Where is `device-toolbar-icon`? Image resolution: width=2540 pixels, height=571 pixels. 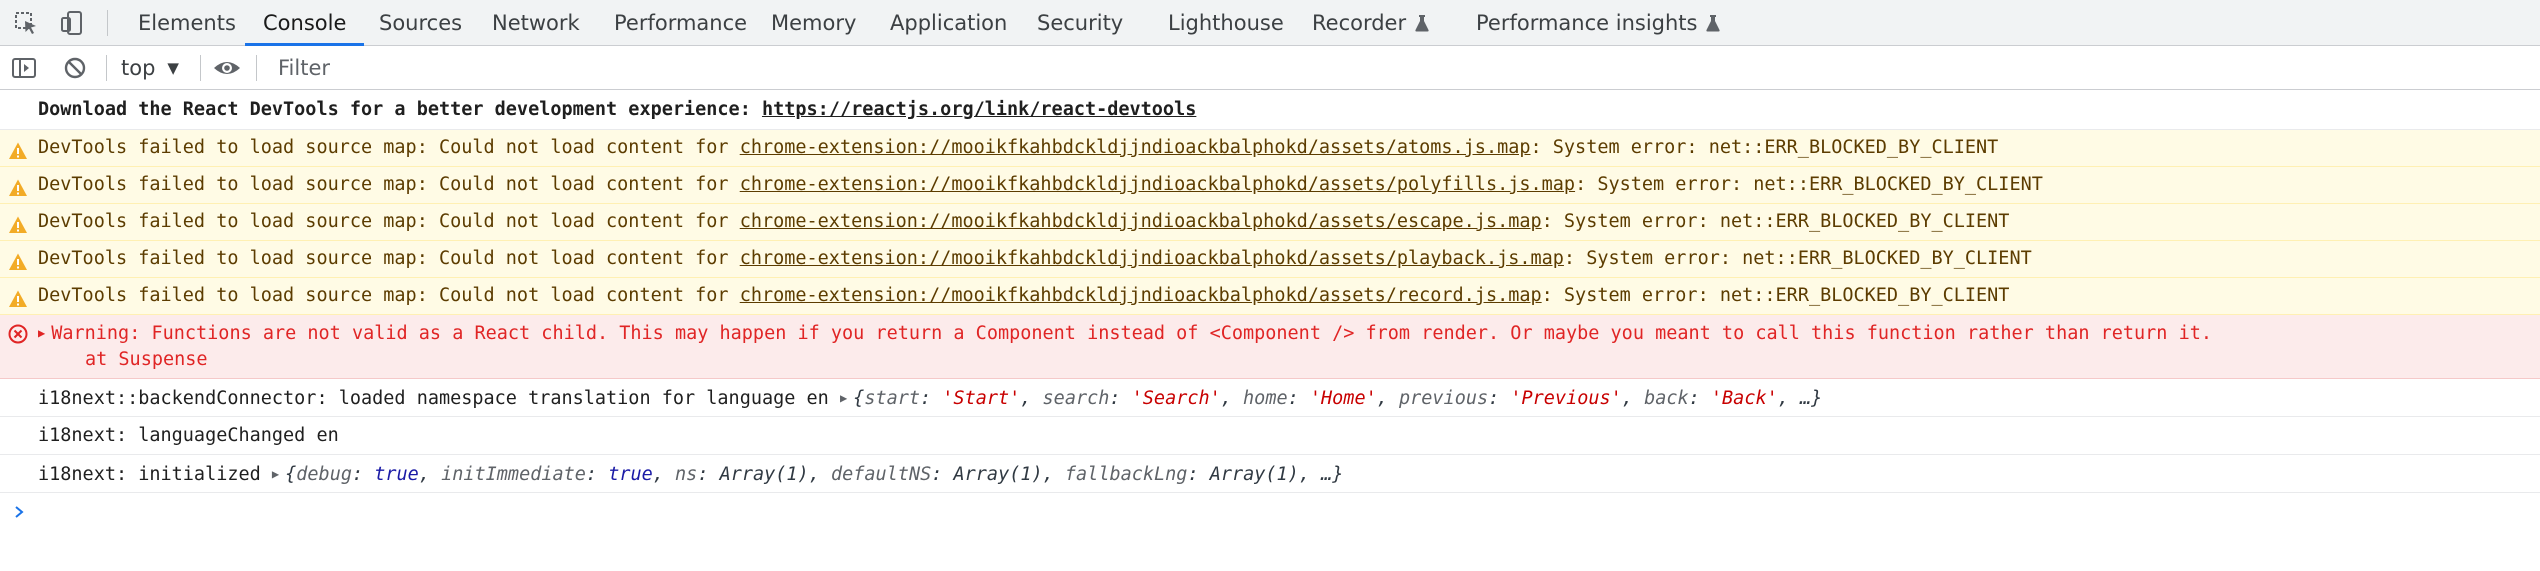
device-toolbar-icon is located at coordinates (72, 23).